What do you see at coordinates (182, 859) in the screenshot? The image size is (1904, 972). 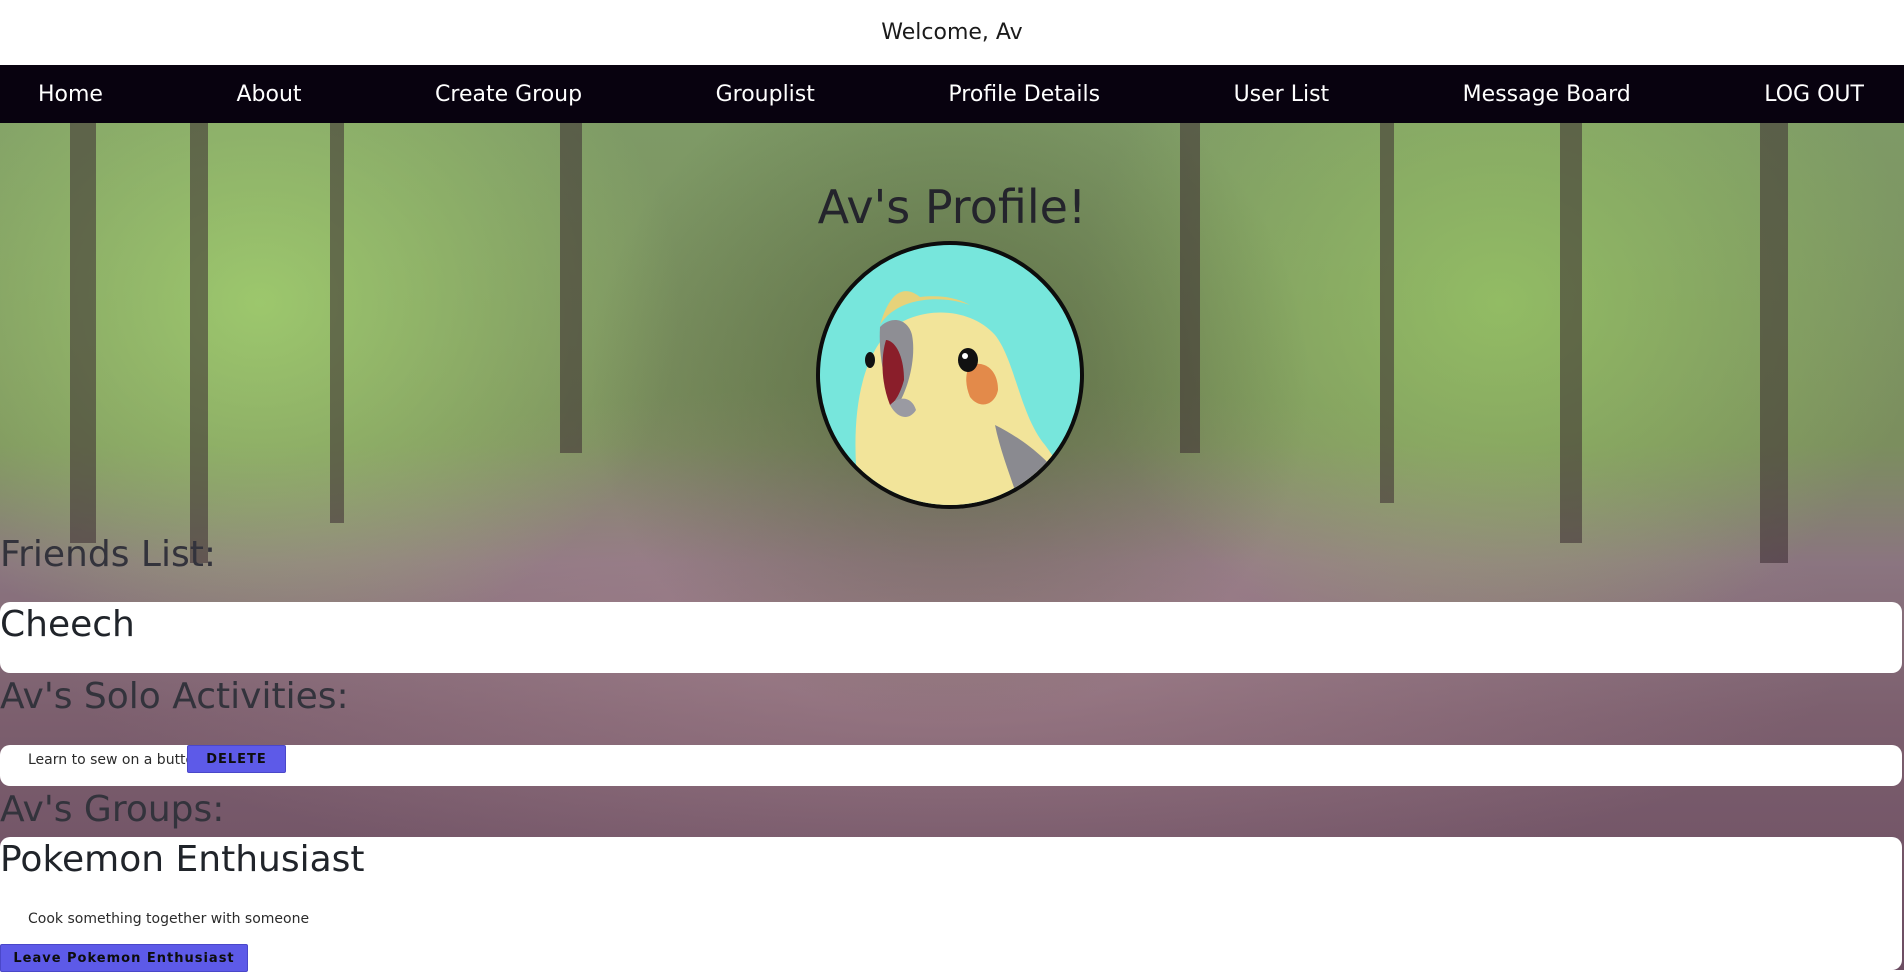 I see `group-name: Pokemon Enthusiast` at bounding box center [182, 859].